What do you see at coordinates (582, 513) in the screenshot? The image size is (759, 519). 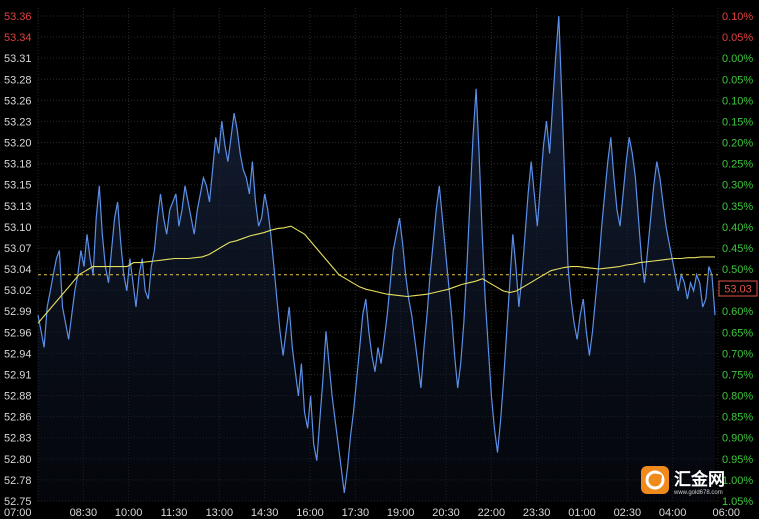 I see `x-tick-label: 01:00` at bounding box center [582, 513].